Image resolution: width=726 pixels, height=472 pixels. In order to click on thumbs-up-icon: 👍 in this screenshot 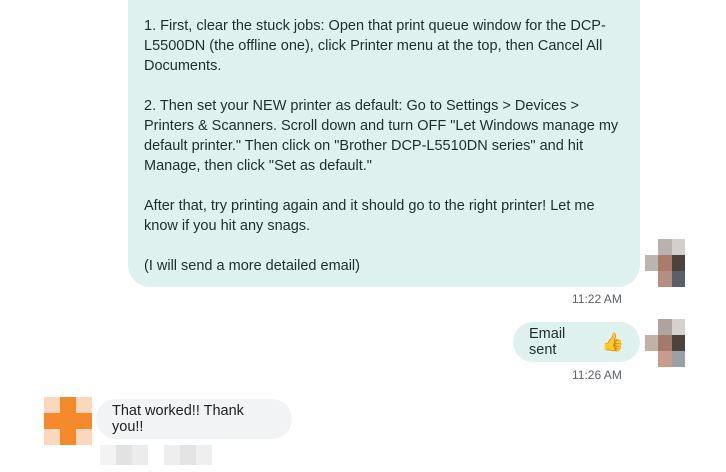, I will do `click(612, 342)`.